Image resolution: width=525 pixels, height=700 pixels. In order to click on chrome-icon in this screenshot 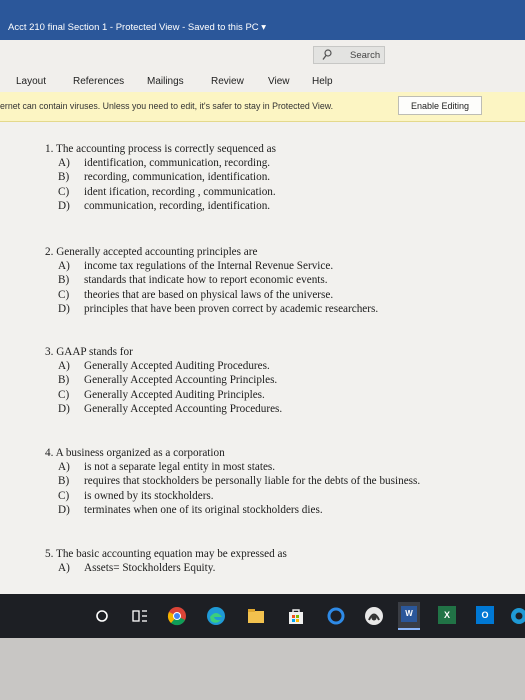, I will do `click(177, 616)`.